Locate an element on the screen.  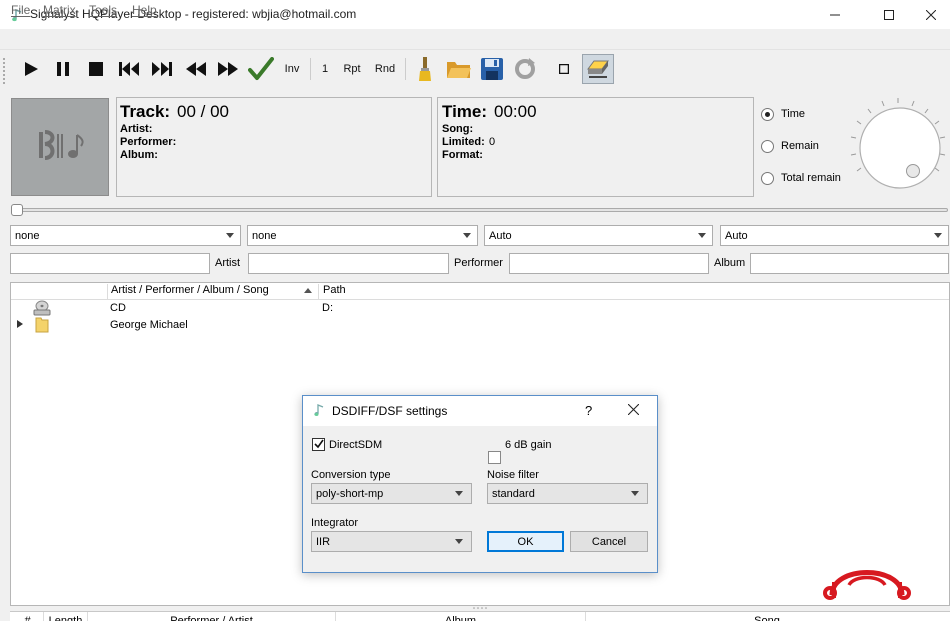
radio-remain: Remain is located at coordinates (790, 146).